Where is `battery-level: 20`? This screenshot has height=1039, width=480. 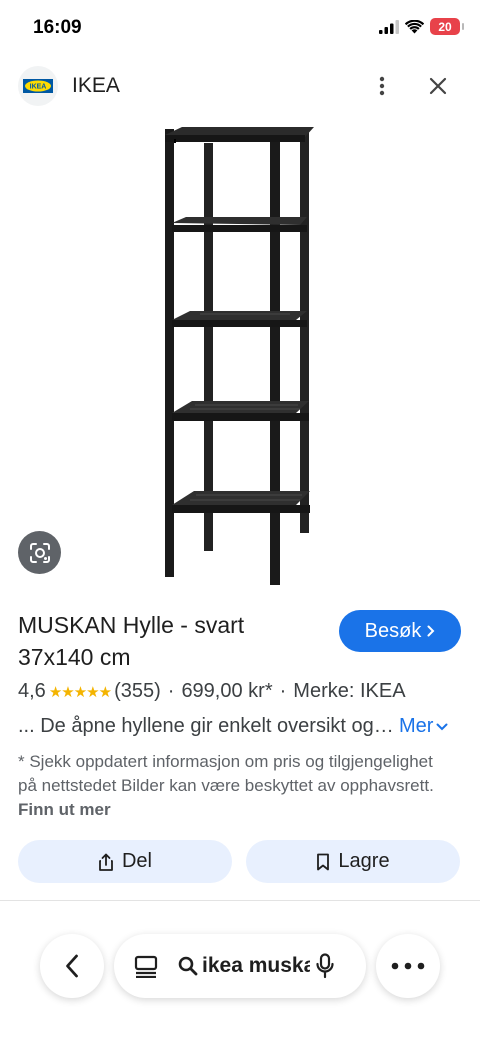
battery-level: 20 is located at coordinates (445, 26).